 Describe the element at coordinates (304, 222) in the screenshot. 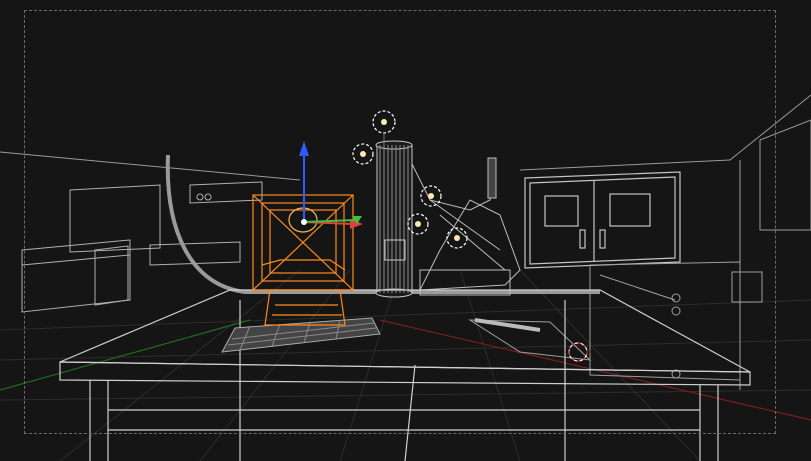

I see `gizmo-origin` at that location.